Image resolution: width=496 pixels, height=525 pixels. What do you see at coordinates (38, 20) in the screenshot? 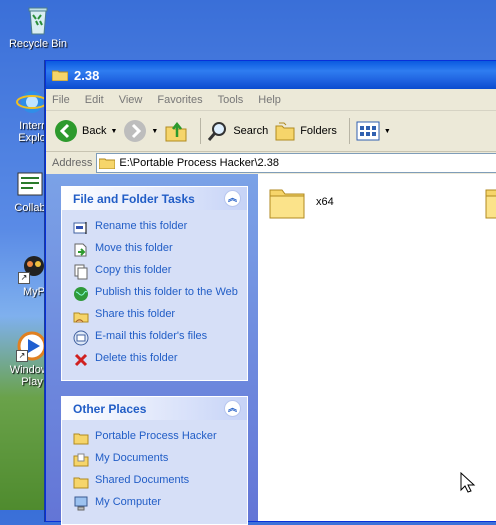
I see `recycle-bin-icon` at bounding box center [38, 20].